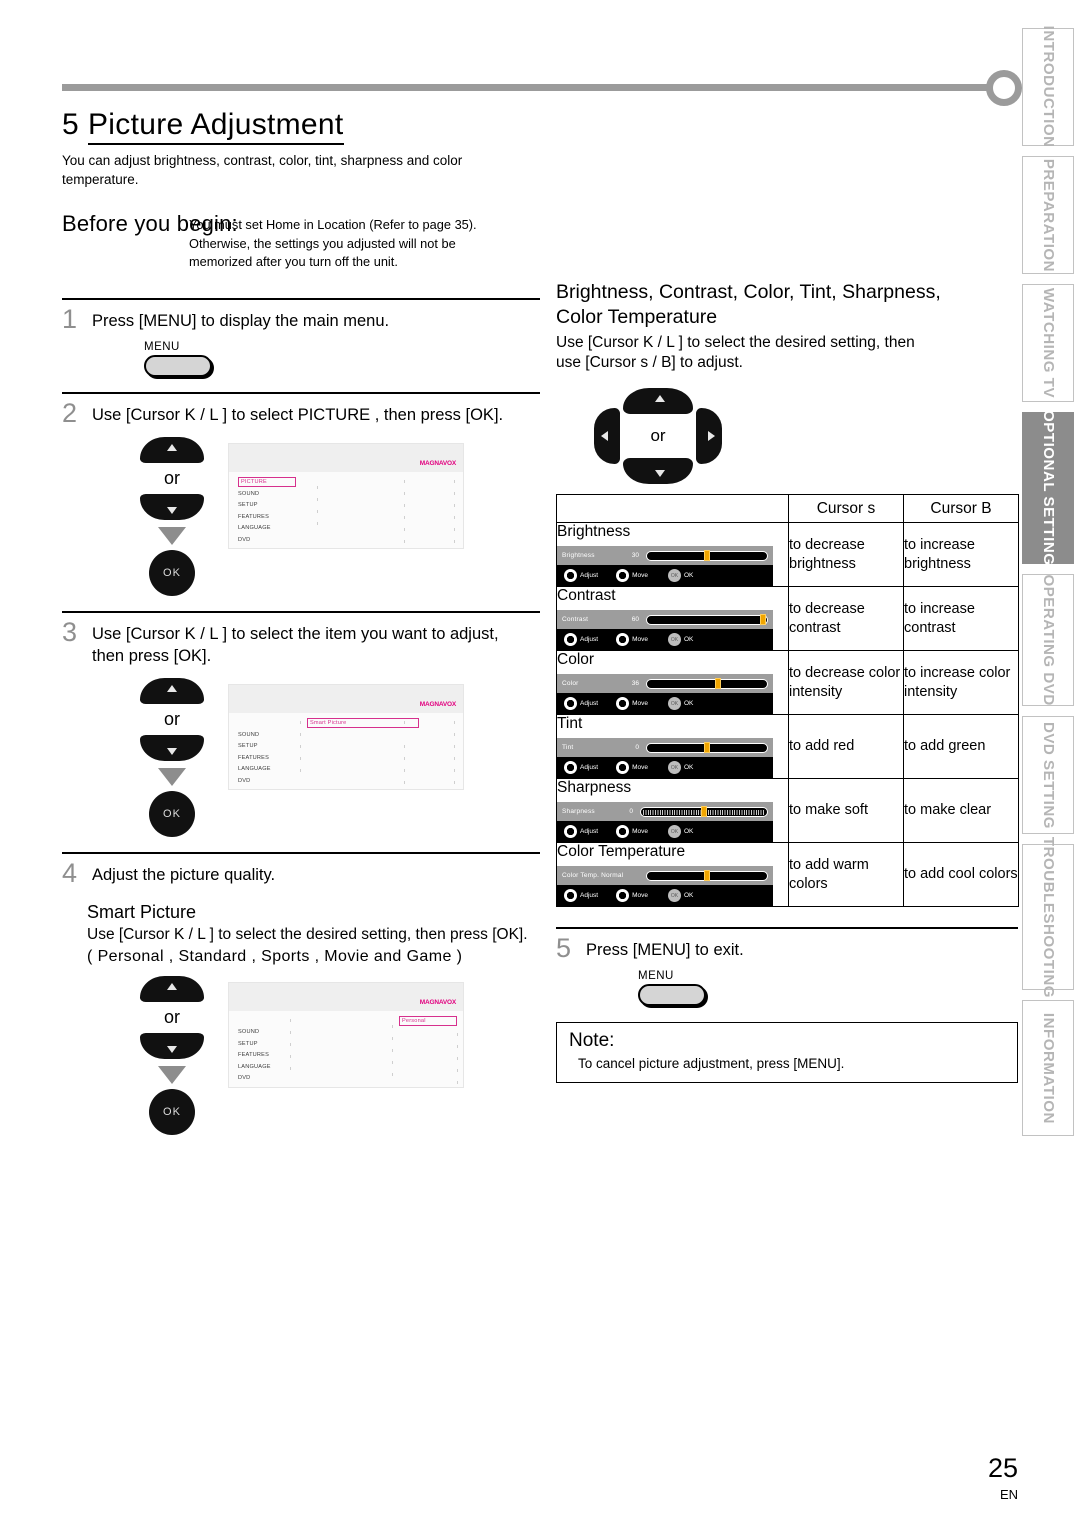 The height and width of the screenshot is (1526, 1080). What do you see at coordinates (635, 620) in the screenshot?
I see `osd-strip-value: 60` at bounding box center [635, 620].